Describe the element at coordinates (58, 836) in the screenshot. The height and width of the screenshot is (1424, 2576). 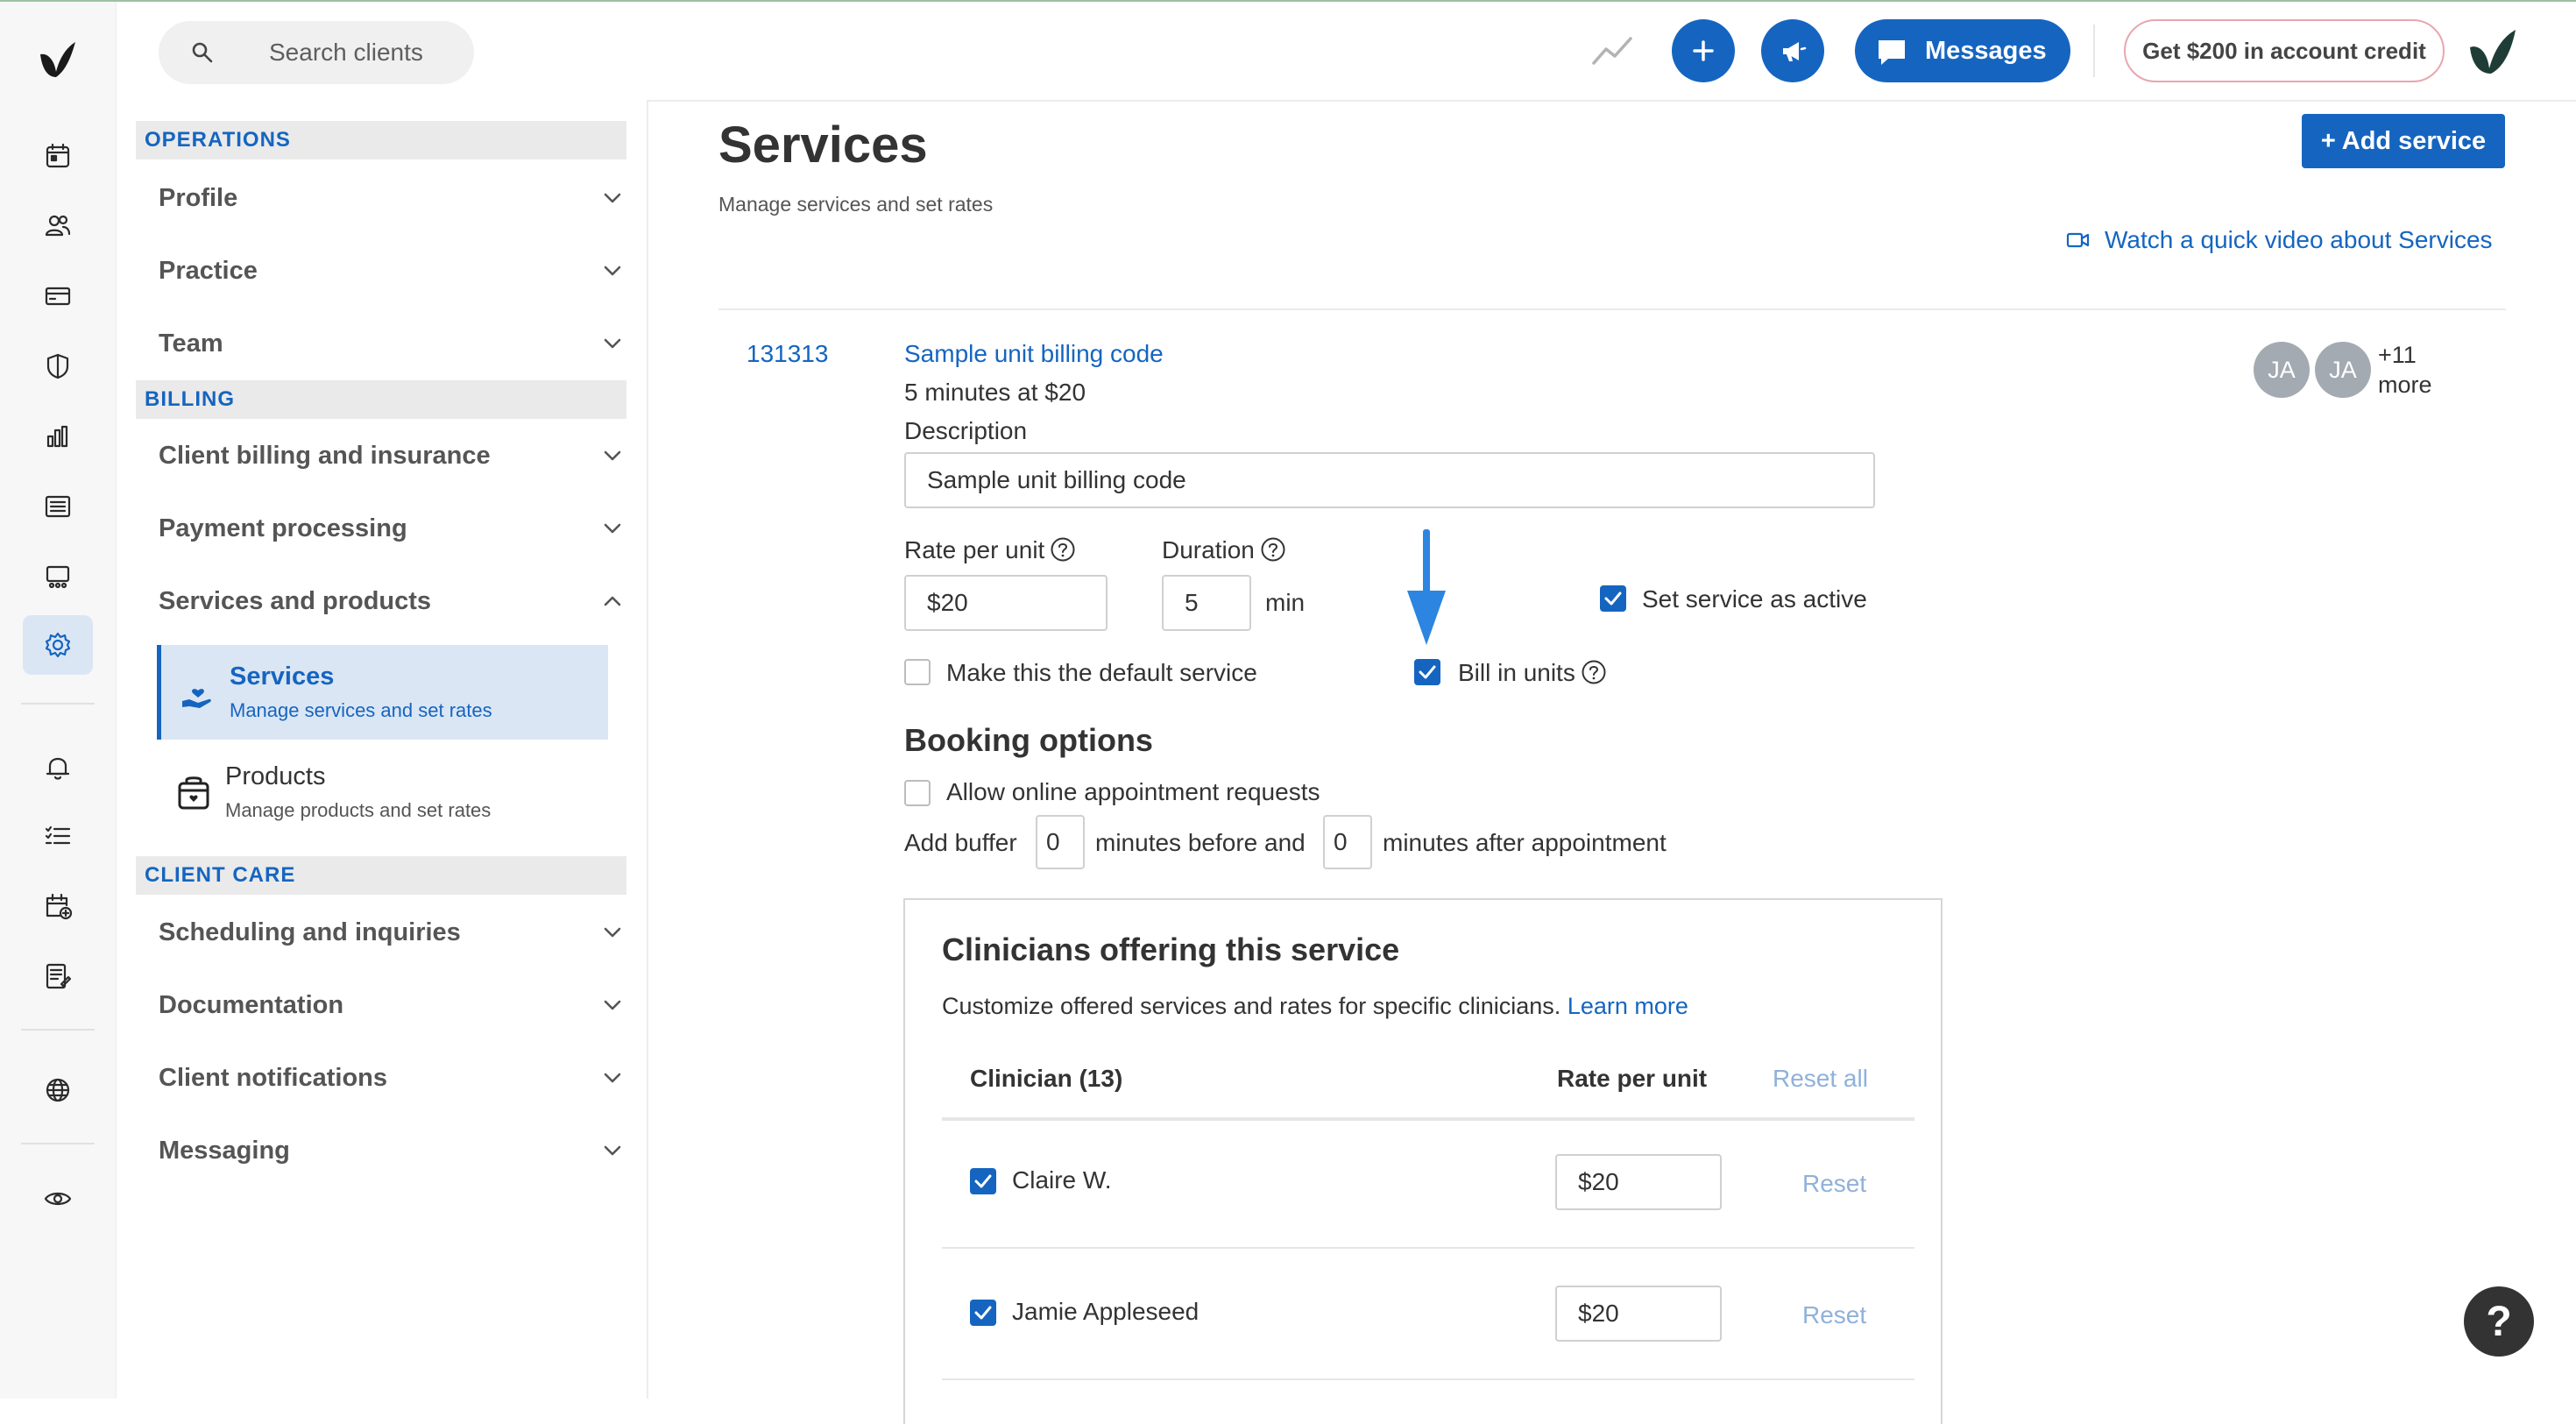
I see `tasks-icon` at that location.